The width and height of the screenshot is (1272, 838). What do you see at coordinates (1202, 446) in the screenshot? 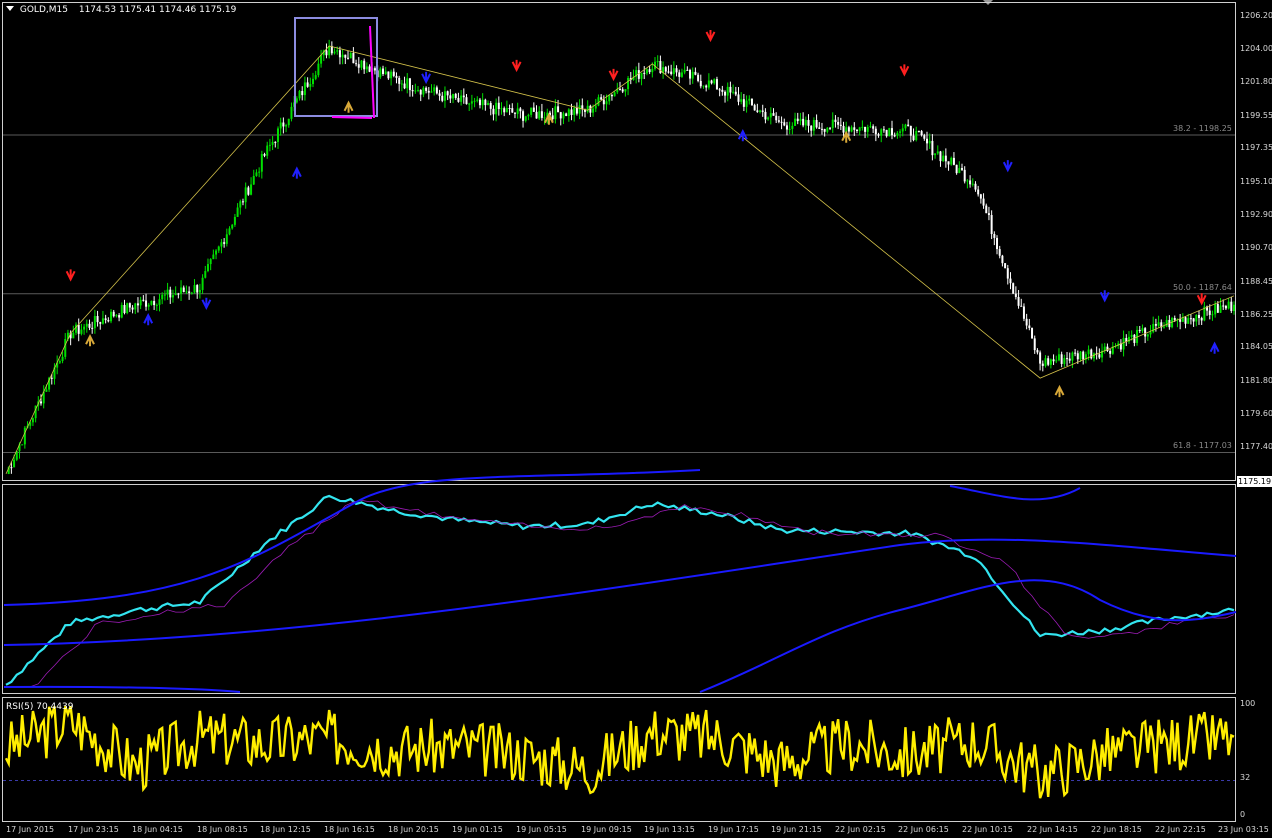
I see `fib-level-label: 61.8 - 1177.03` at bounding box center [1202, 446].